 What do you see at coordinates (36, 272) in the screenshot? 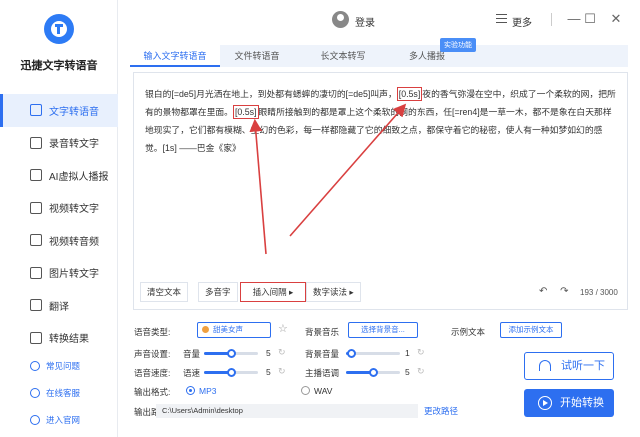
I see `image-text-icon` at bounding box center [36, 272].